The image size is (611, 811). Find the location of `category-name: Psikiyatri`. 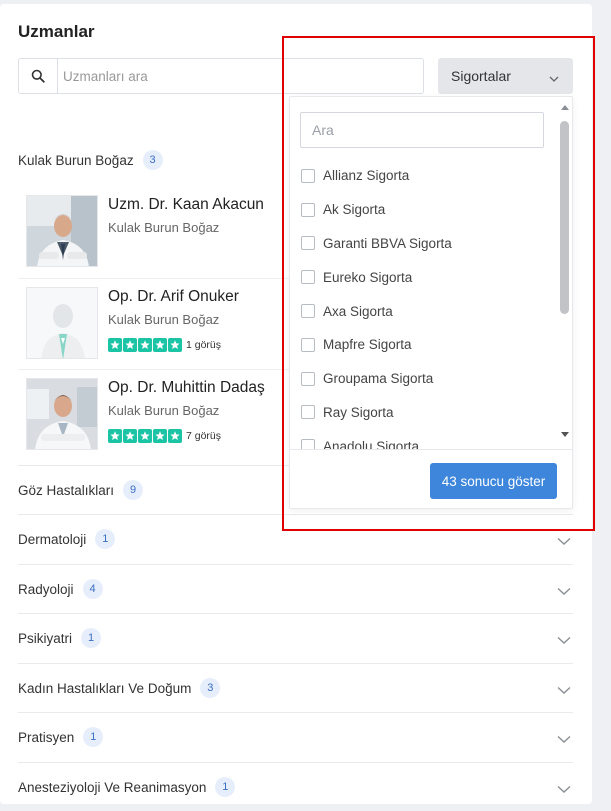

category-name: Psikiyatri is located at coordinates (45, 638).